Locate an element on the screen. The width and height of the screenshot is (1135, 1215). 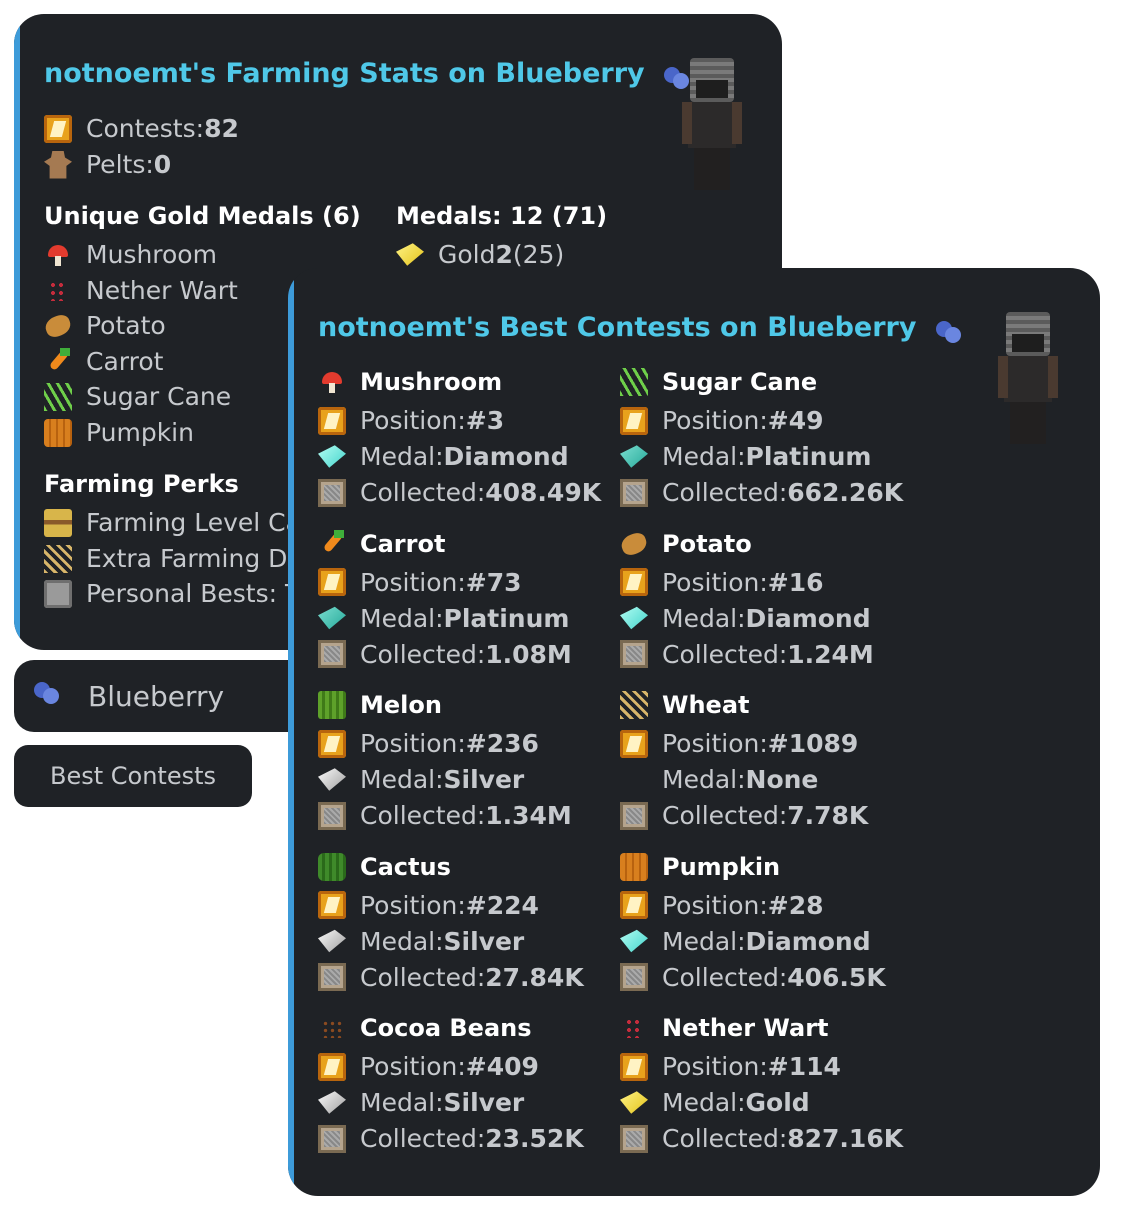
contest-collected: Collected: 827.16K is located at coordinates (761, 1138).